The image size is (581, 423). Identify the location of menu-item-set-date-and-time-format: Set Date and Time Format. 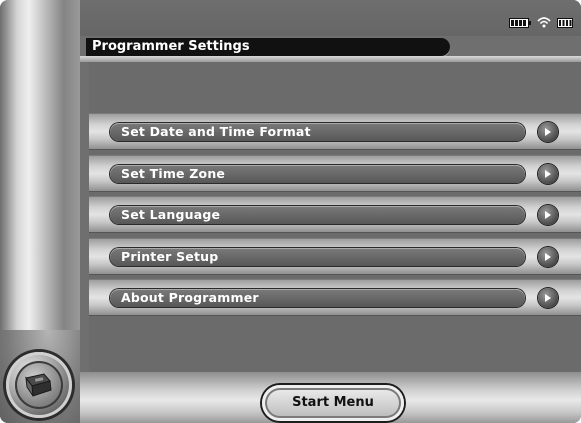
(335, 131).